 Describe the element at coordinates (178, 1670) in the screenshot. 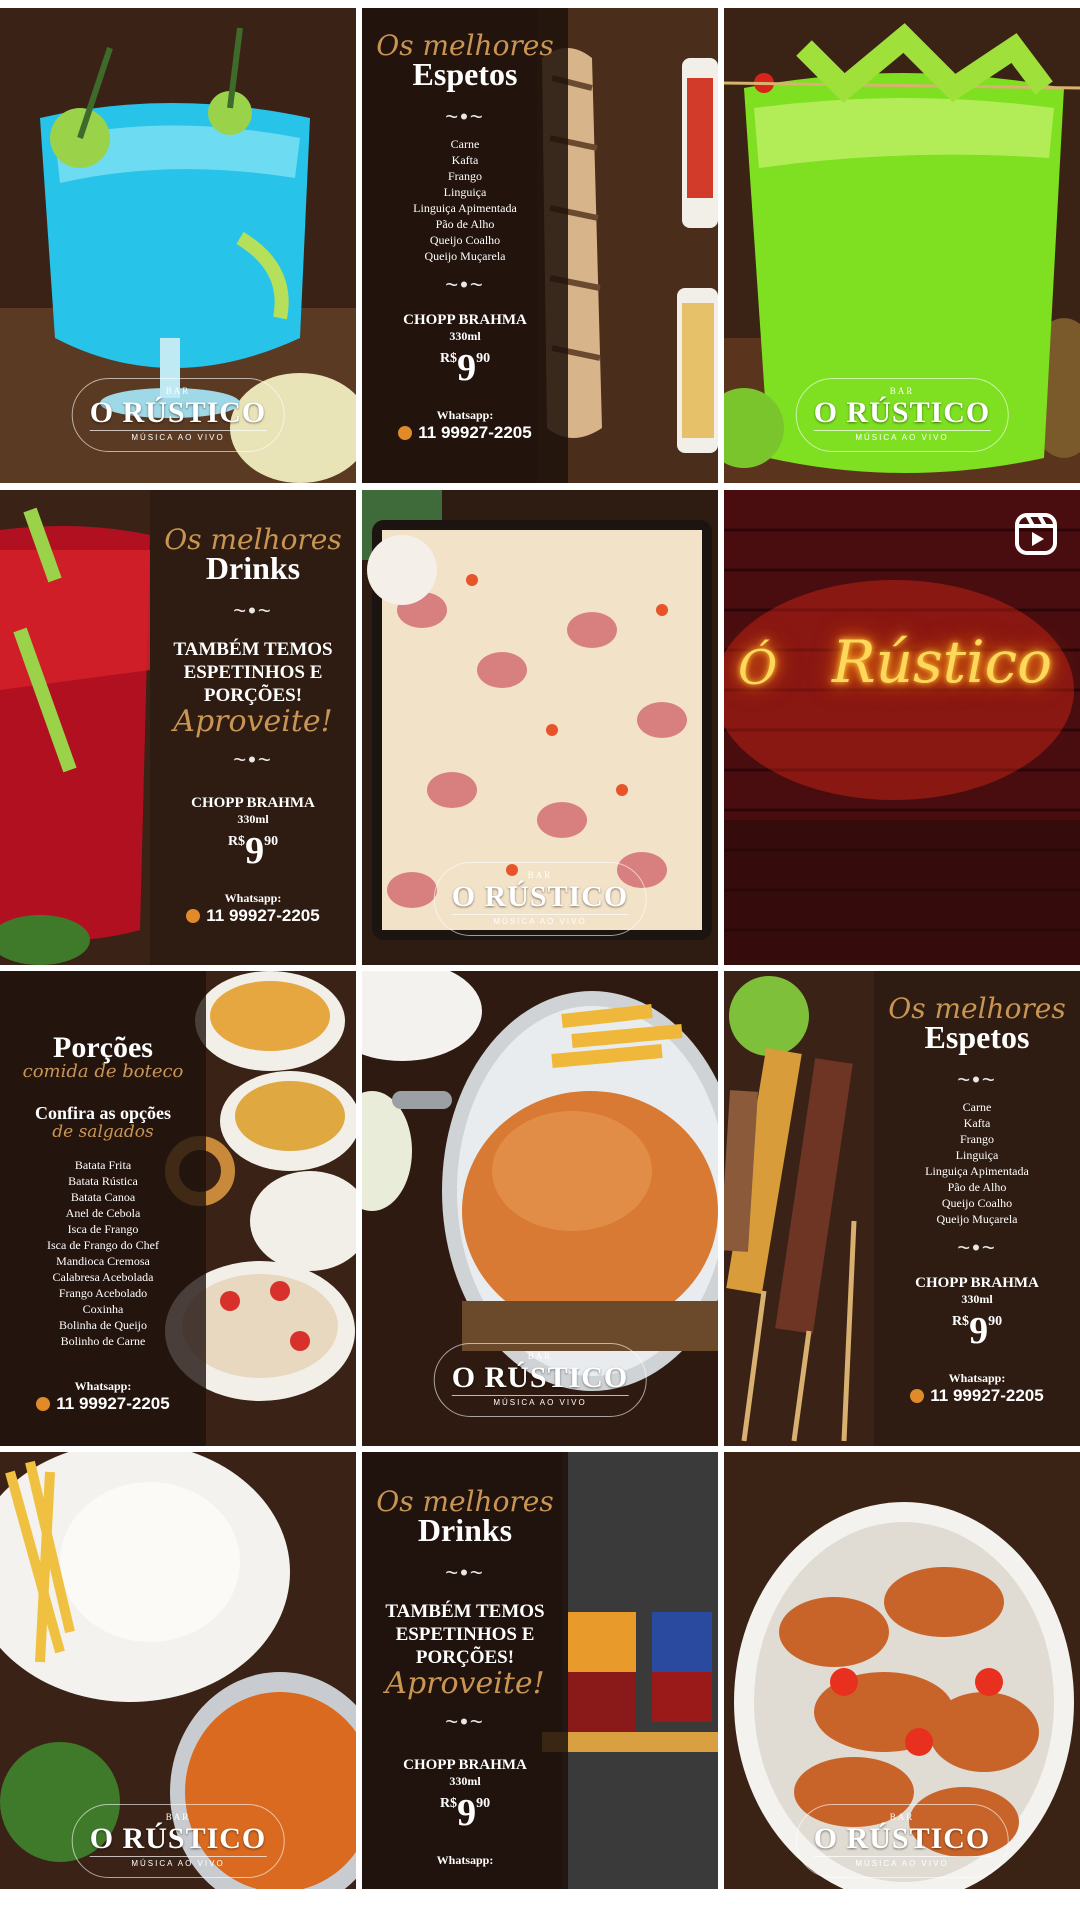

I see `post-fish-meal: BAR O RÚSTICO MÚSICA AO VIVO` at that location.